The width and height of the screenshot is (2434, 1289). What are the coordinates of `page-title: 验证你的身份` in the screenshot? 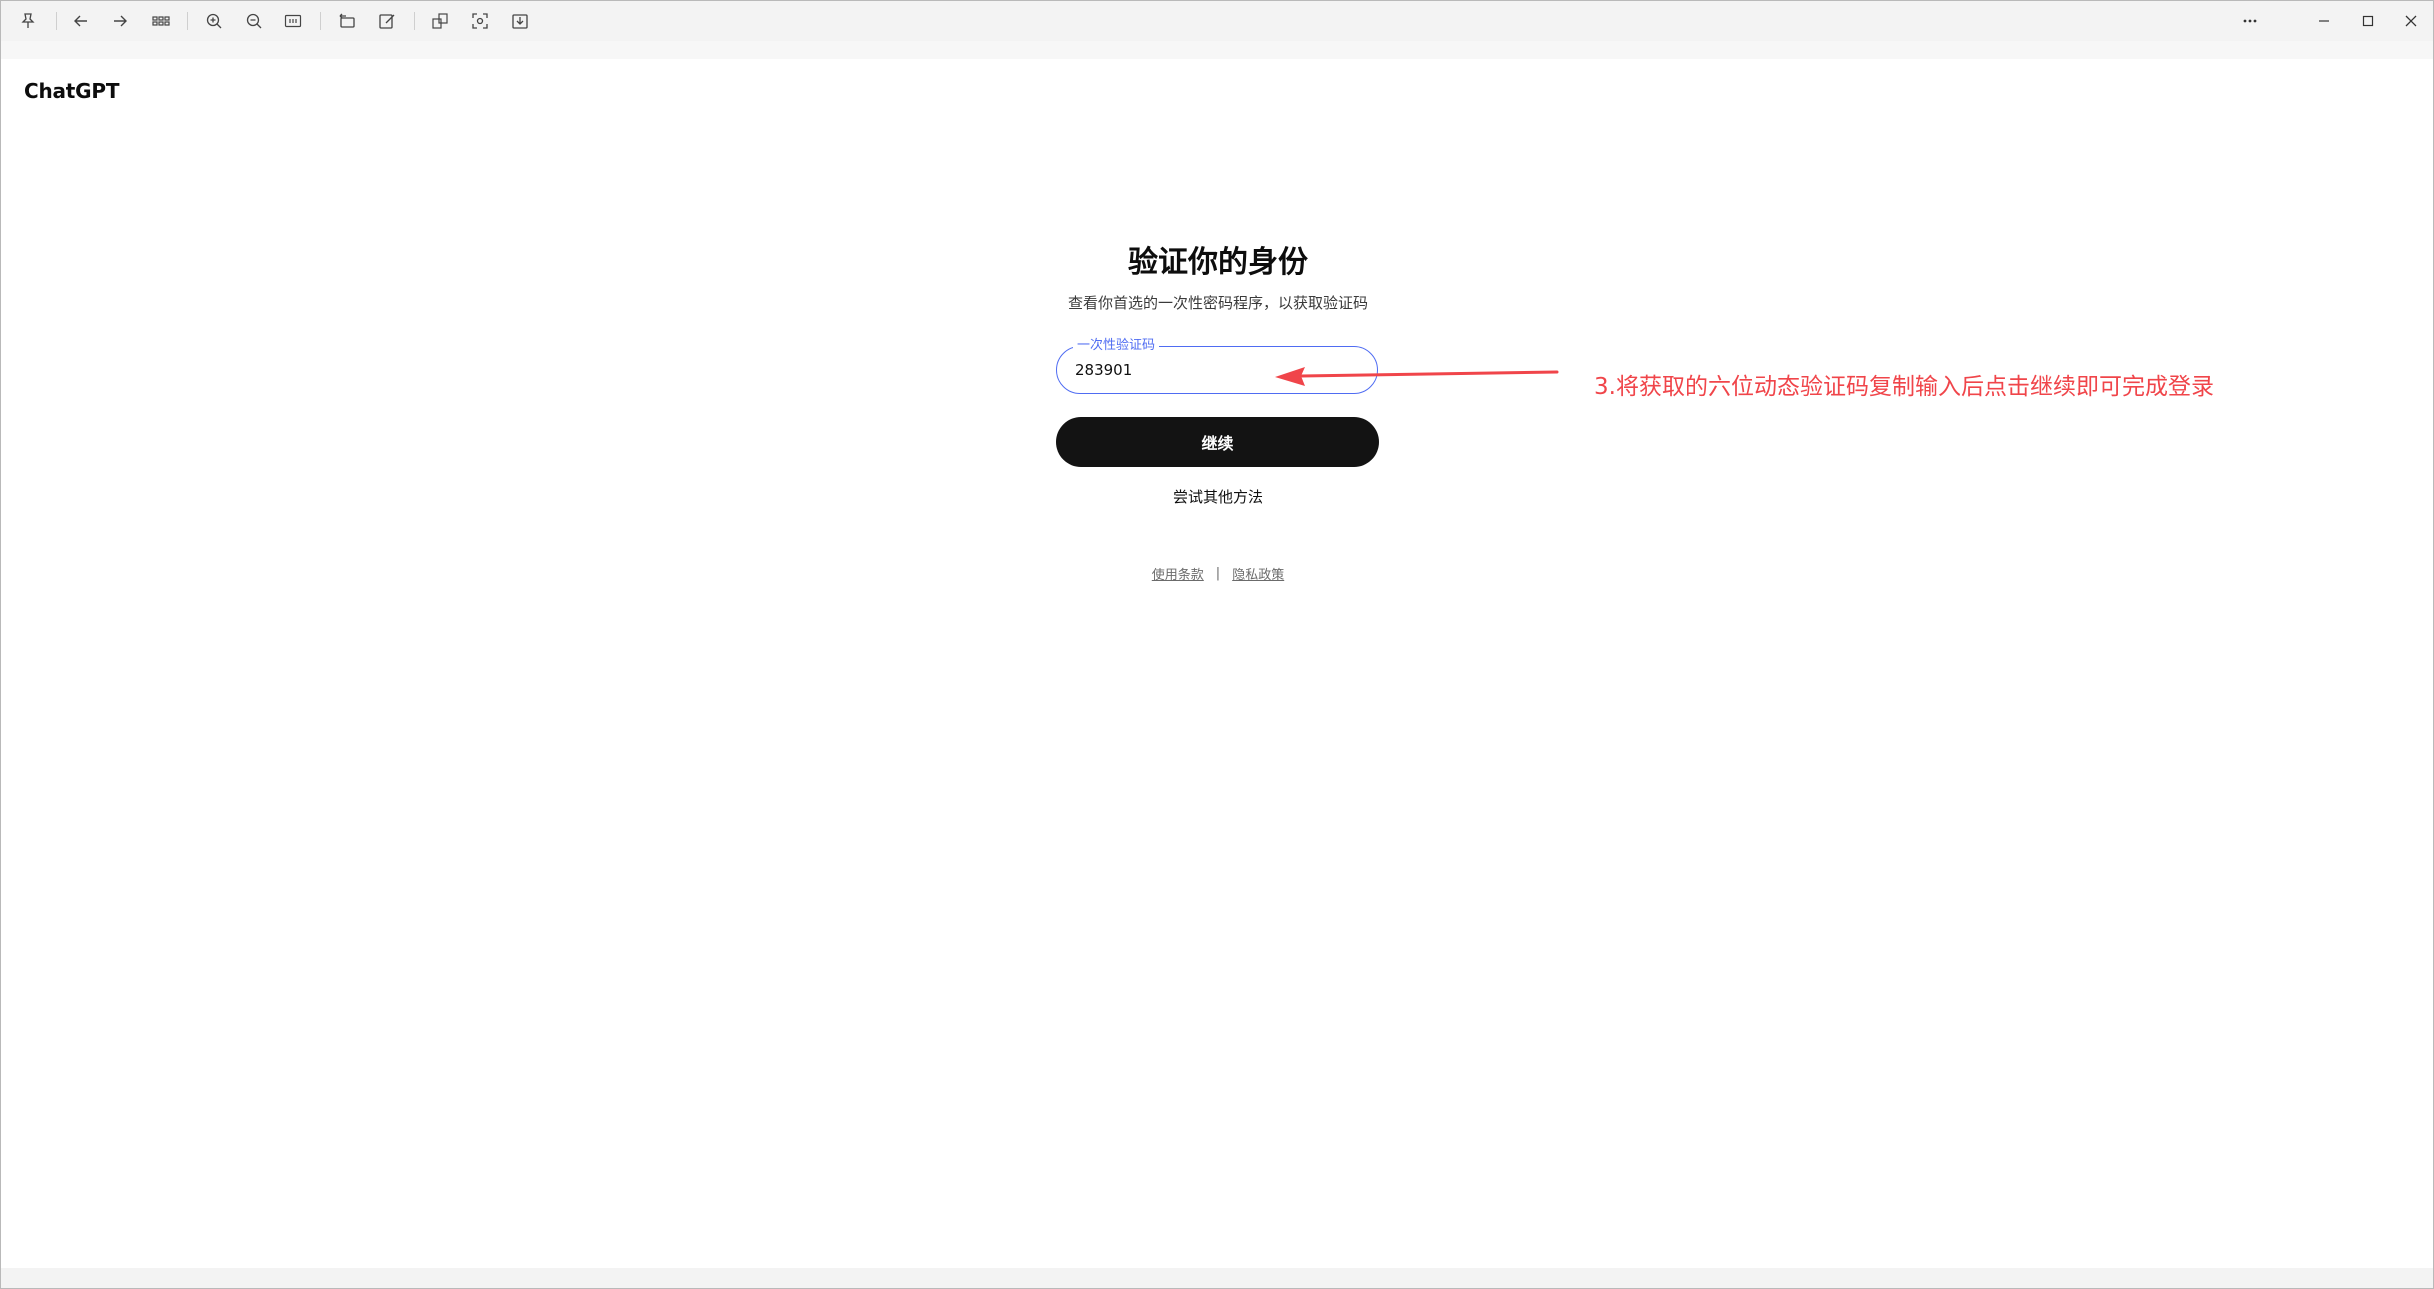 It's located at (1218, 262).